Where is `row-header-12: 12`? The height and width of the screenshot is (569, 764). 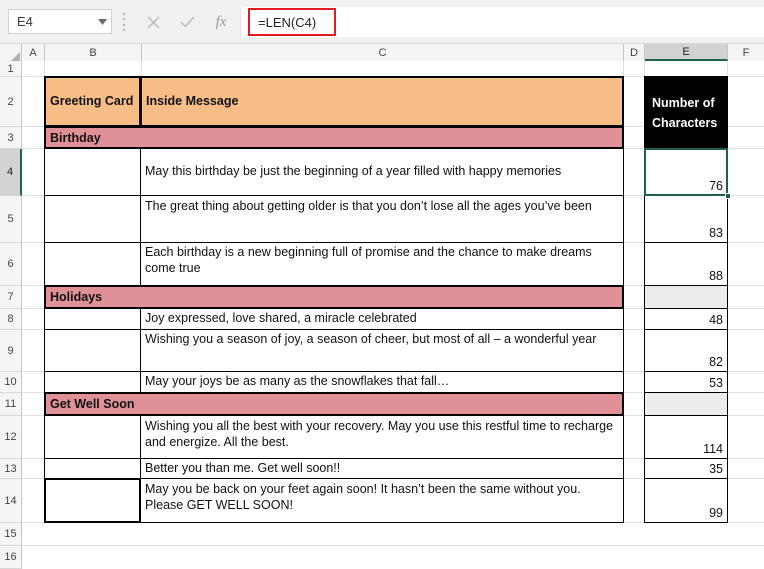 row-header-12: 12 is located at coordinates (11, 437).